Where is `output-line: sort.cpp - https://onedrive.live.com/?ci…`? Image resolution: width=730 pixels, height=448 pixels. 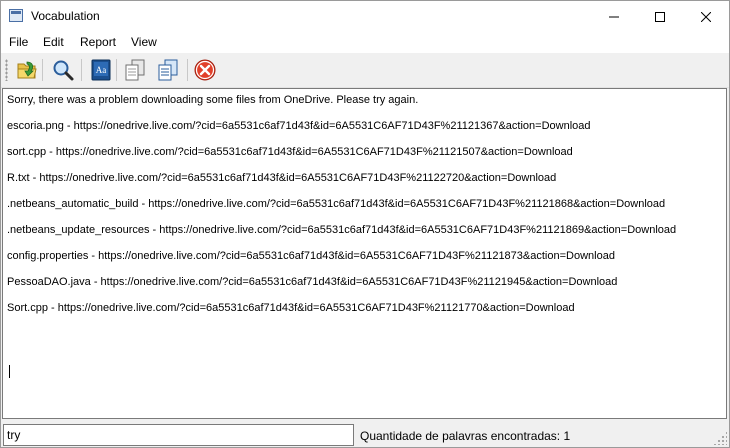
output-line: sort.cpp - https://onedrive.live.com/?ci… is located at coordinates (290, 152).